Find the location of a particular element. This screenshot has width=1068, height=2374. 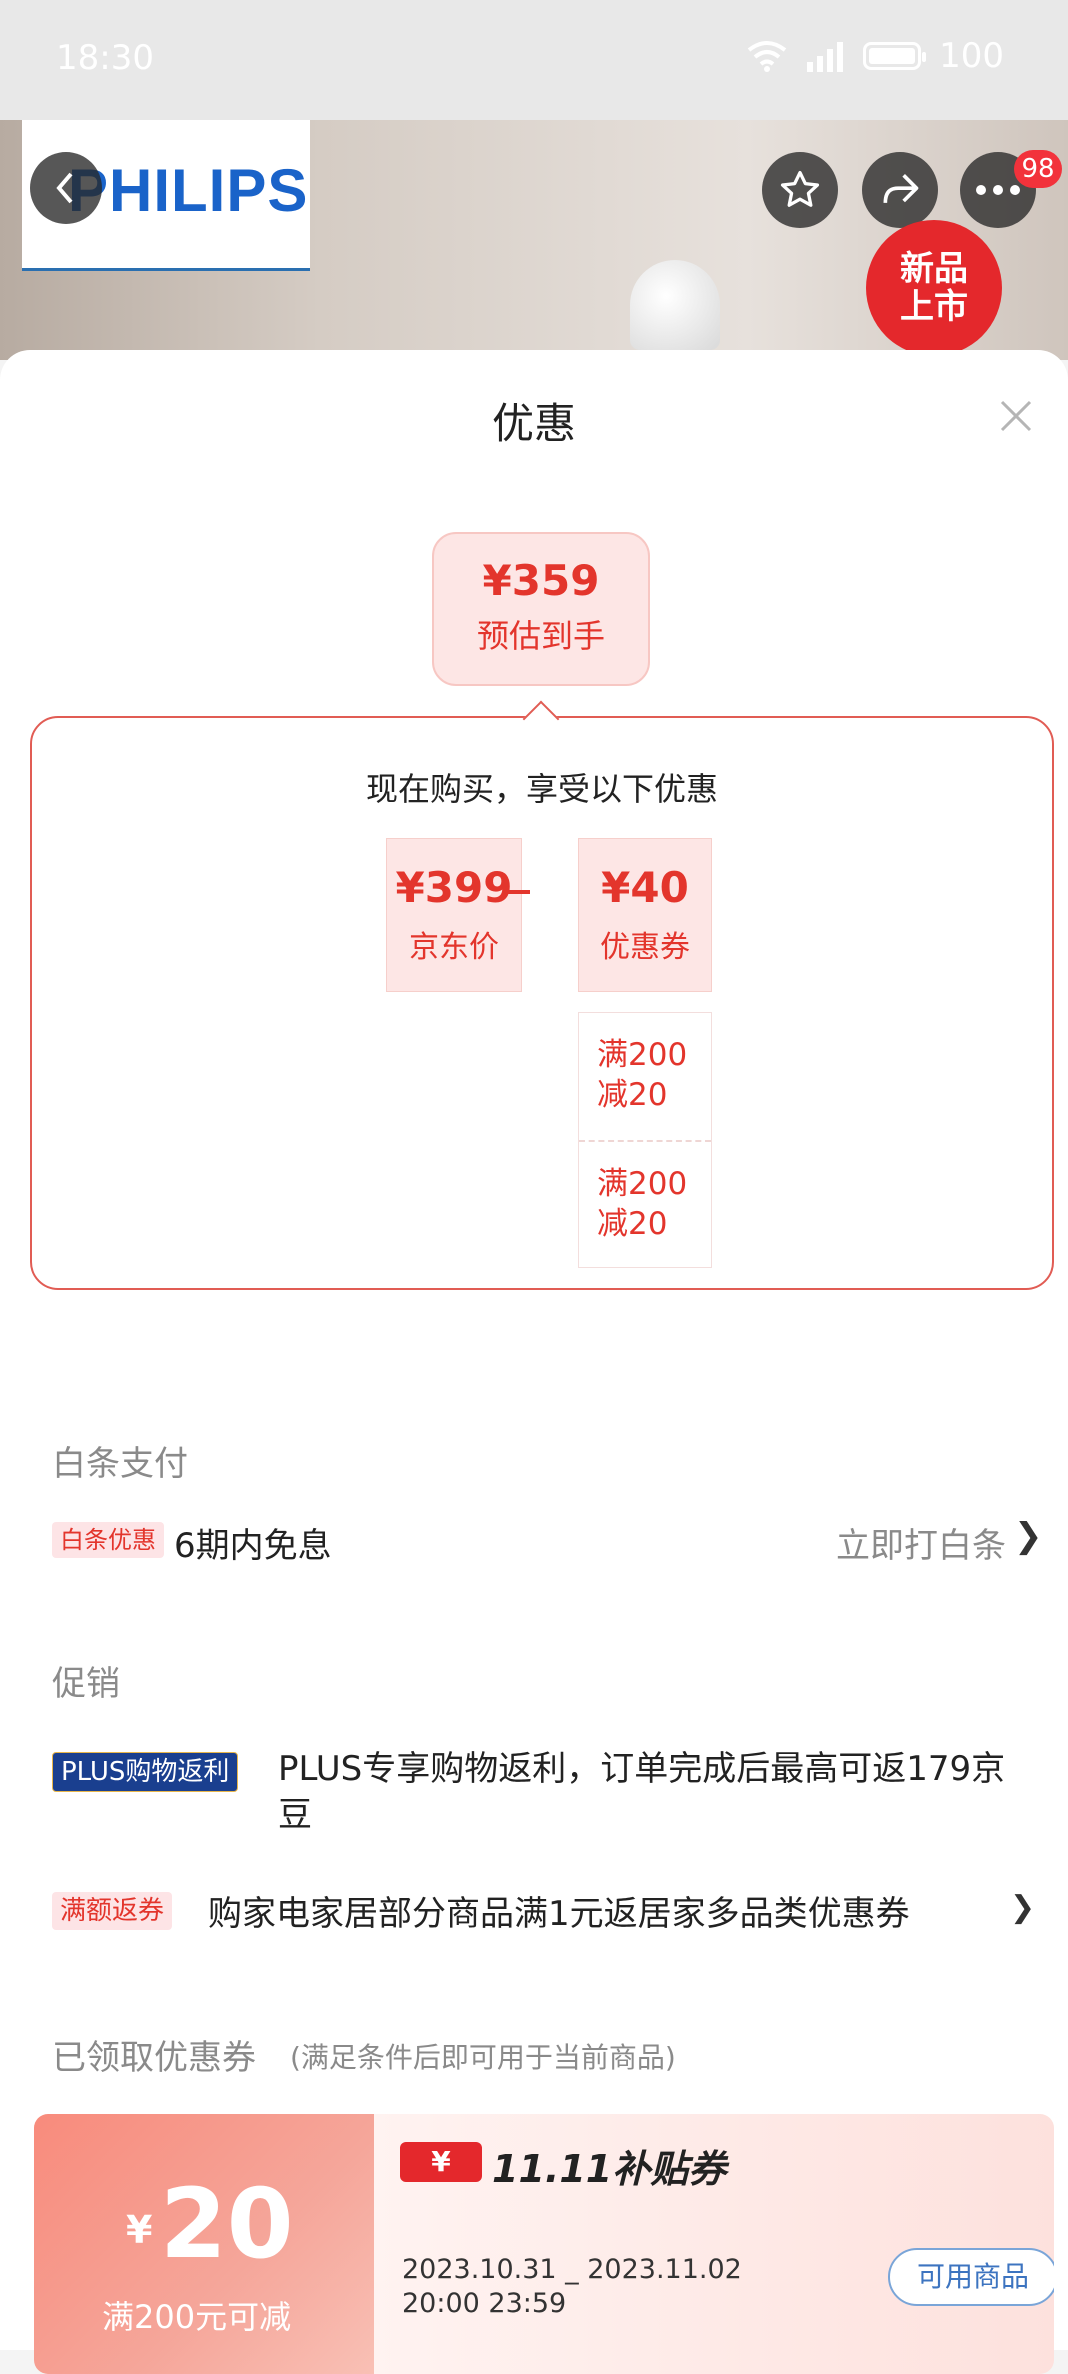

coupon-time-range: 20:00 23:59 is located at coordinates (484, 2303).